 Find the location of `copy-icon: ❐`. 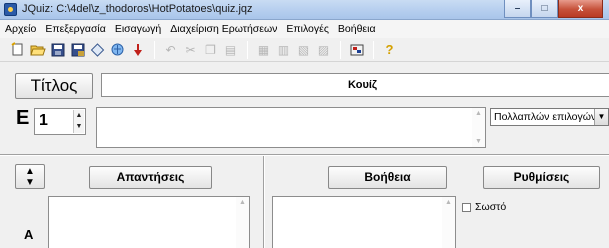

copy-icon: ❐ is located at coordinates (210, 49).